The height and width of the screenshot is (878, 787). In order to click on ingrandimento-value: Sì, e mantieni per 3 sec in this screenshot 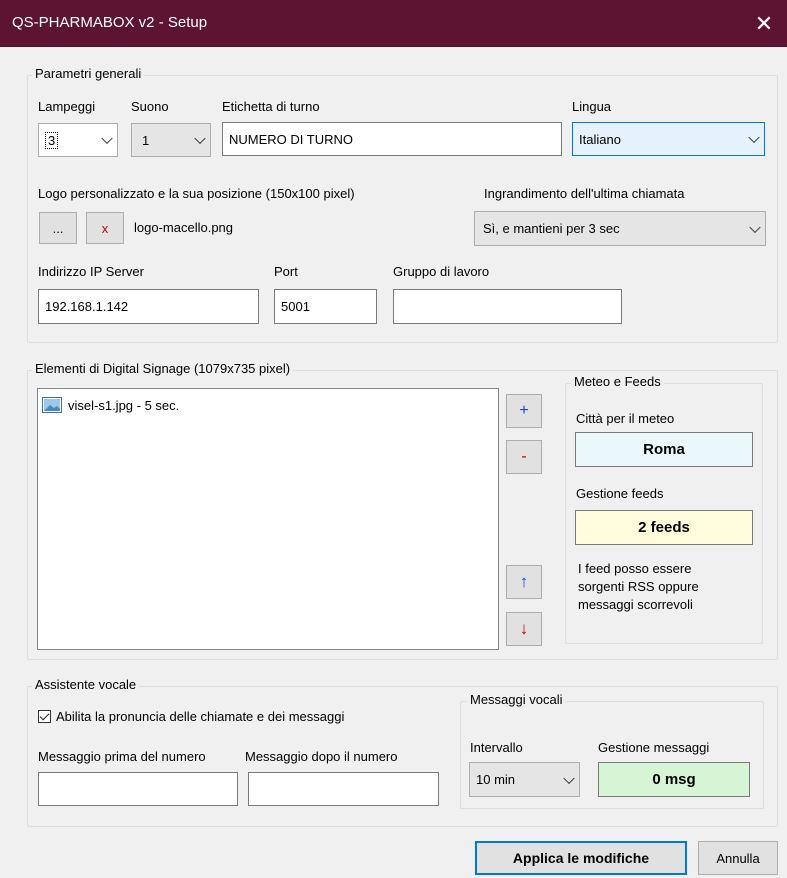, I will do `click(551, 228)`.